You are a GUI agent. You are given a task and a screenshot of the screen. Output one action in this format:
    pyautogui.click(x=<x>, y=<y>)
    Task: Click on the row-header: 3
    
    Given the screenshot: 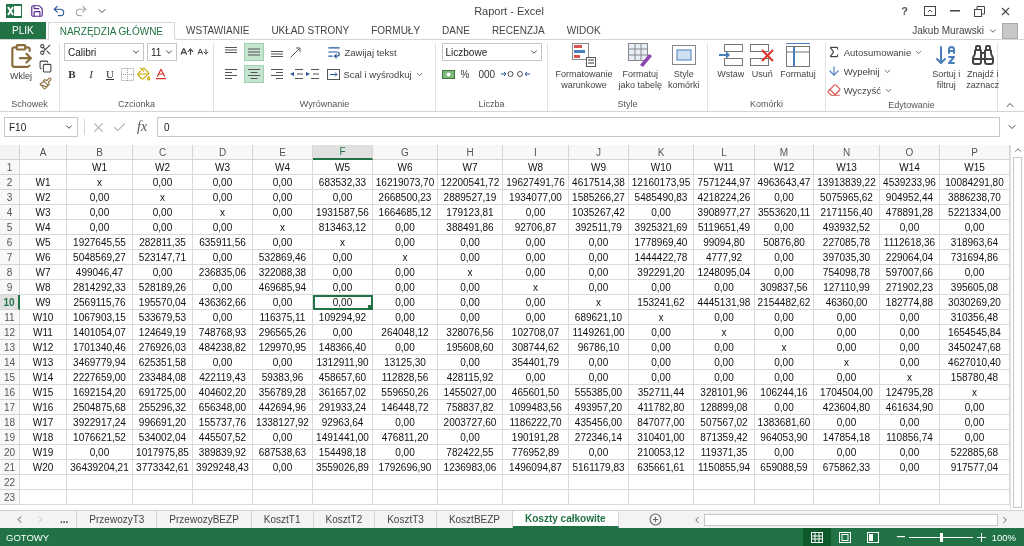 What is the action you would take?
    pyautogui.click(x=10, y=197)
    